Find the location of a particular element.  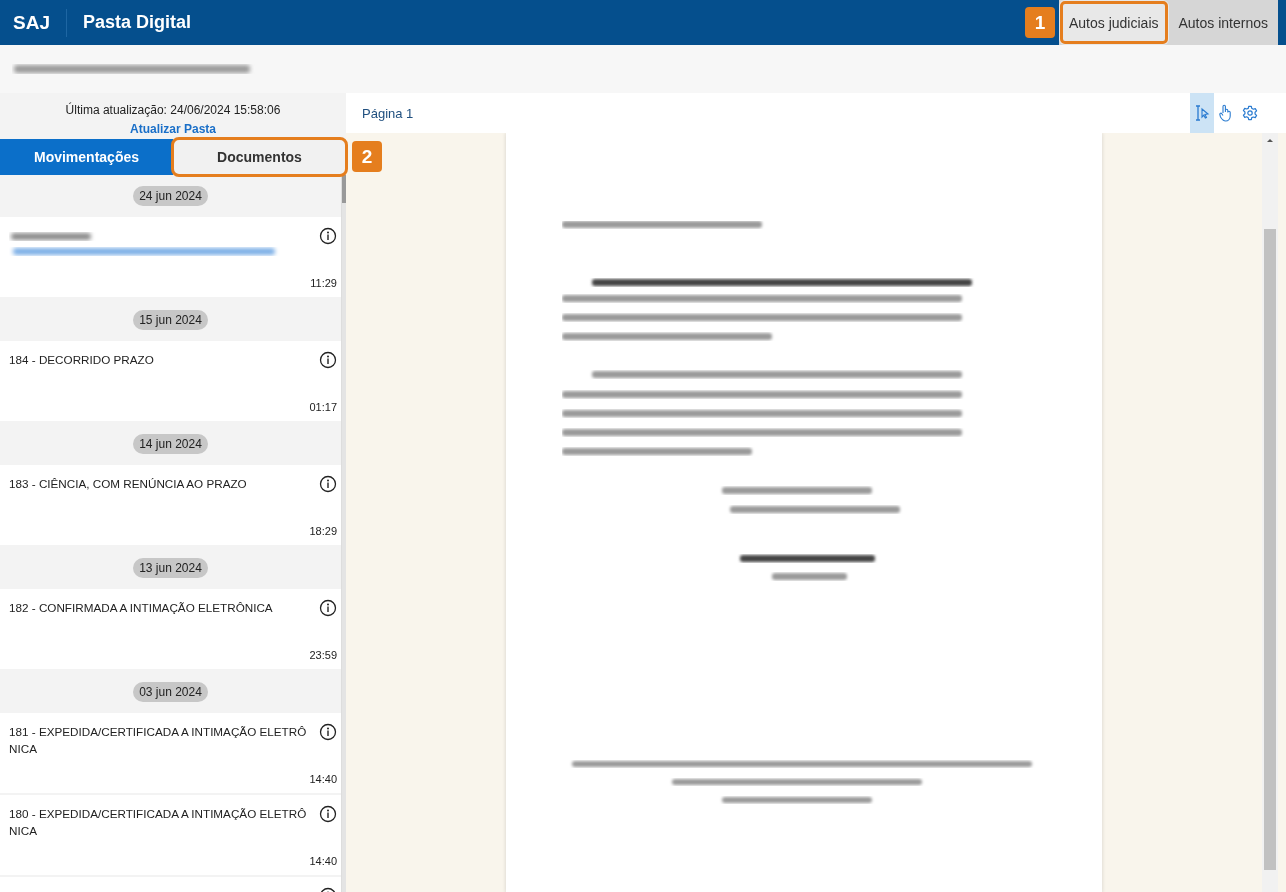

movement-title: 181 - EXPEDIDA/CERTIFICADA A INTIMAÇÃO ELETRÔNICA is located at coordinates (158, 740).